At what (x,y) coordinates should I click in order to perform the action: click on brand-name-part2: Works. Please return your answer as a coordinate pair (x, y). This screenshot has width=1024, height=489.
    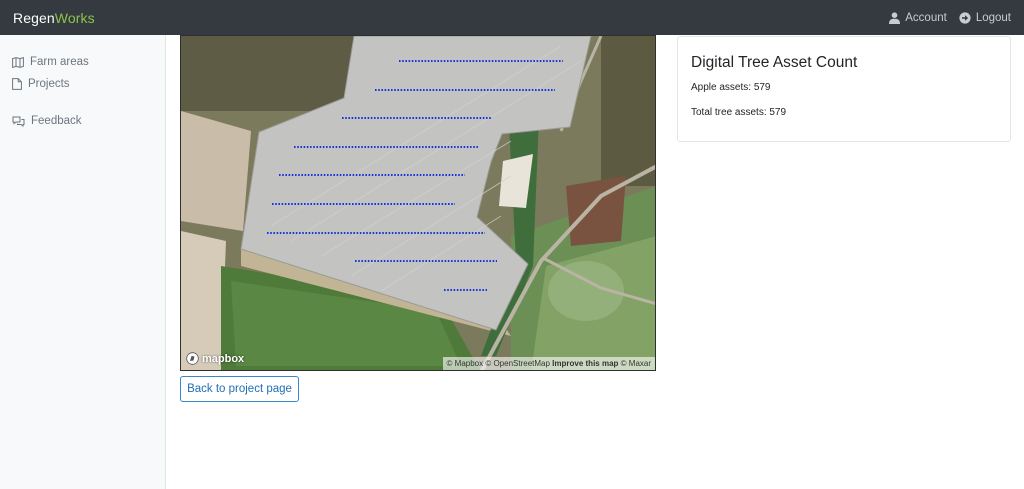
    Looking at the image, I should click on (74, 17).